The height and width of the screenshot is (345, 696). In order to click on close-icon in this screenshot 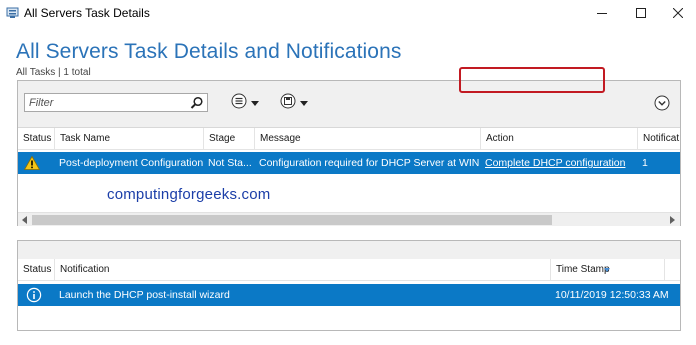, I will do `click(678, 13)`.